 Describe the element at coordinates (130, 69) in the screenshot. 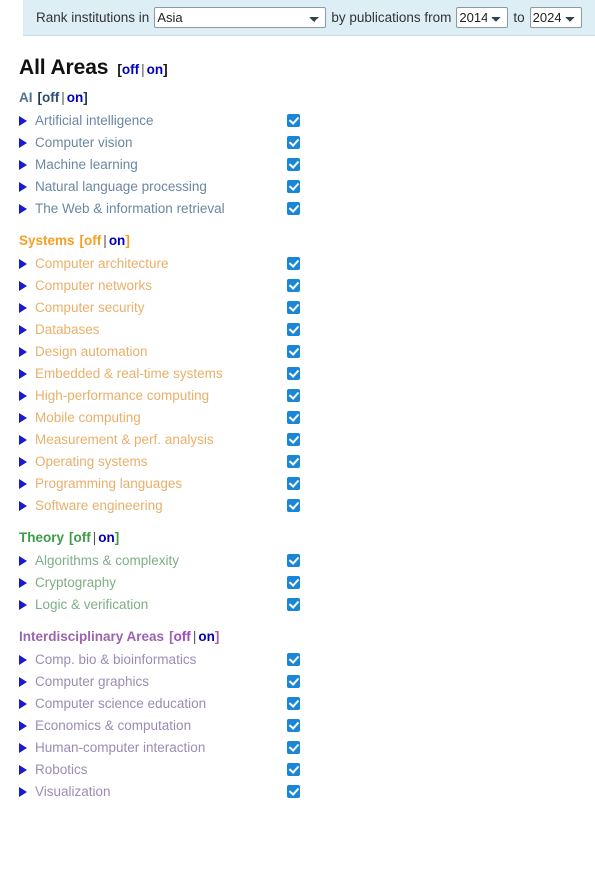

I see `all-areas-off-link: off` at that location.